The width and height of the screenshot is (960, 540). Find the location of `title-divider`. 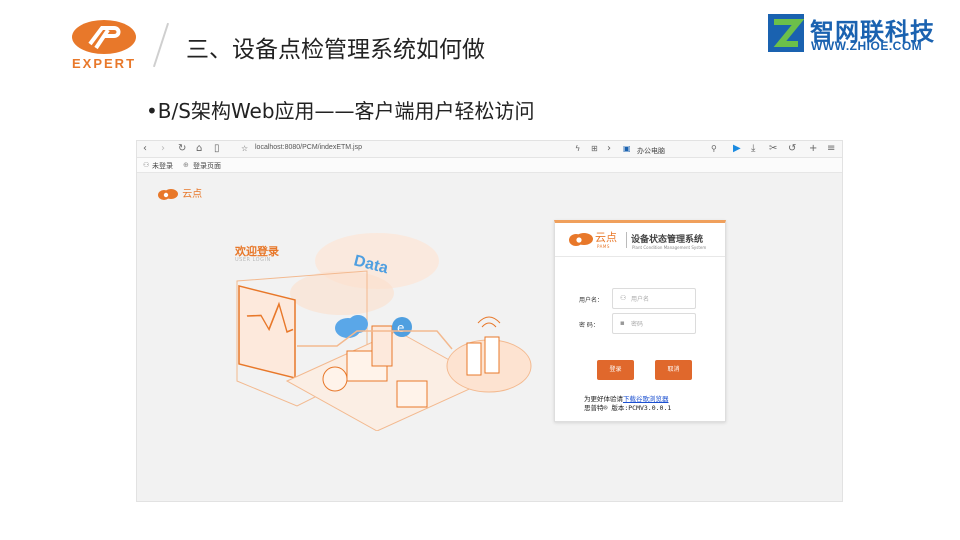

title-divider is located at coordinates (161, 45).